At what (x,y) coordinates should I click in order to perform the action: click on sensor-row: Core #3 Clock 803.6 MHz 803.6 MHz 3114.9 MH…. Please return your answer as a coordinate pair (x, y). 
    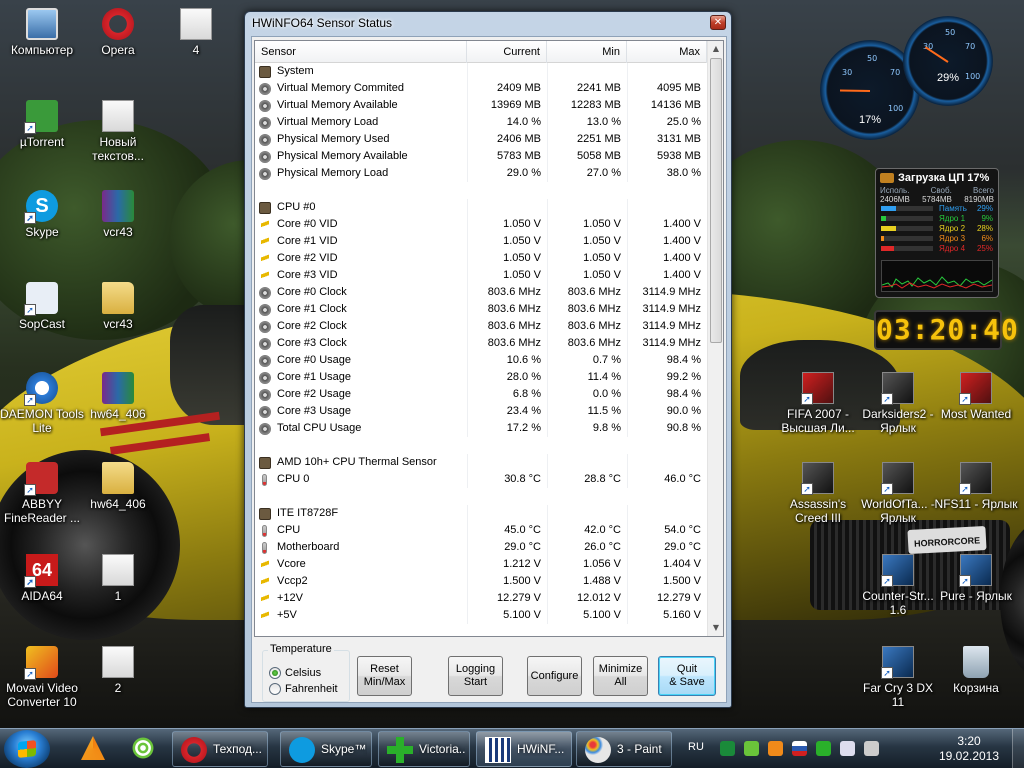
    Looking at the image, I should click on (482, 343).